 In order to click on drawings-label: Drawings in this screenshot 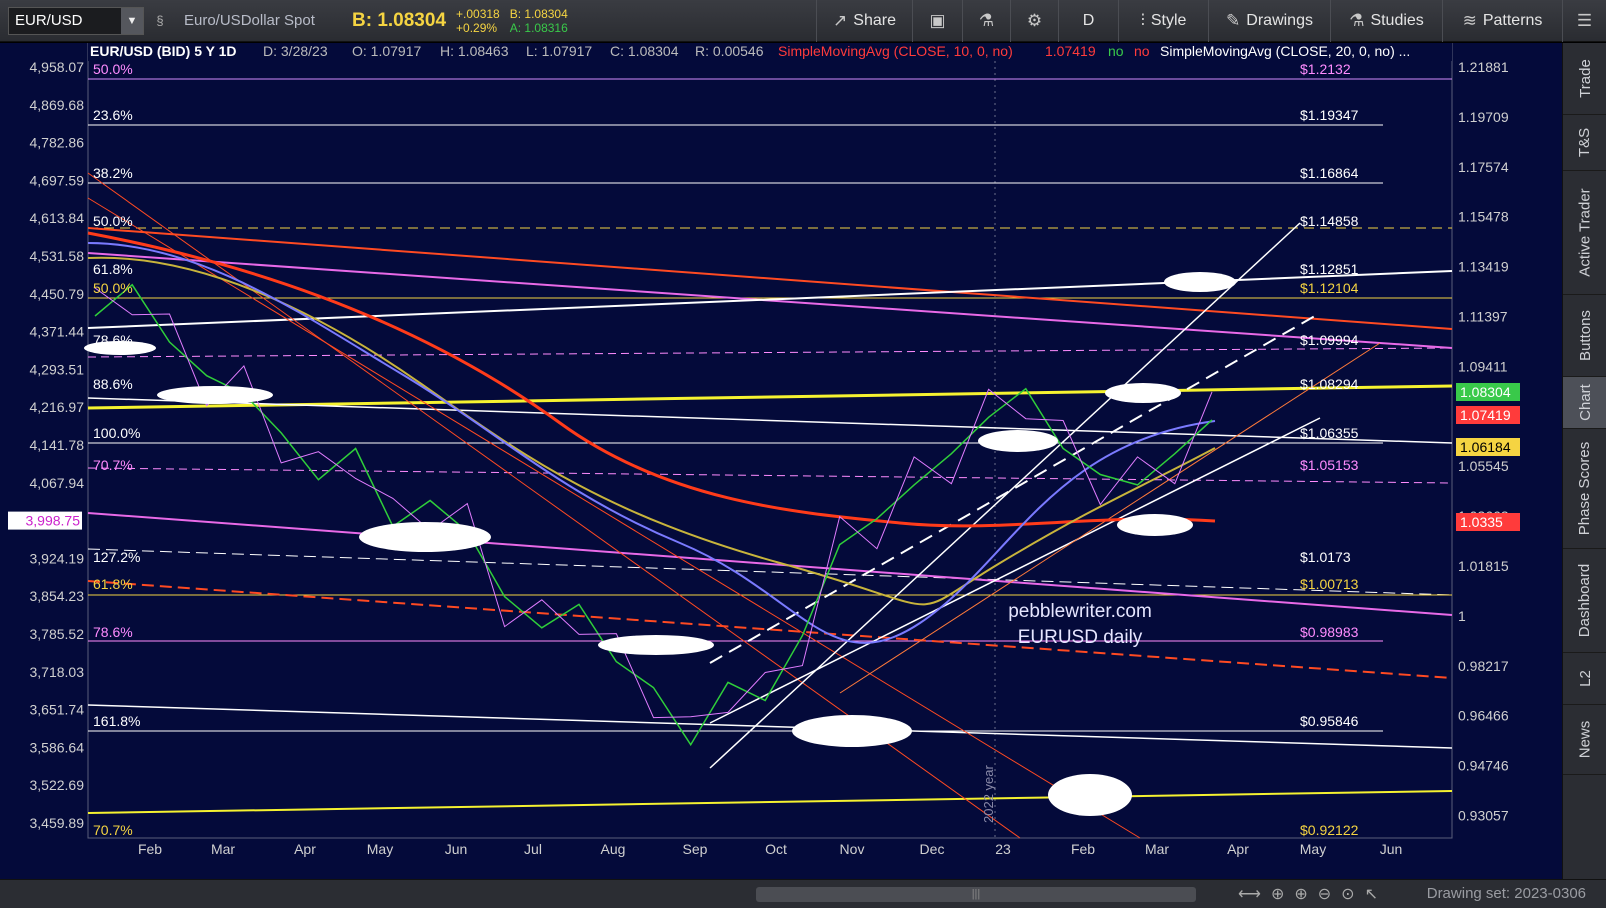, I will do `click(1279, 20)`.